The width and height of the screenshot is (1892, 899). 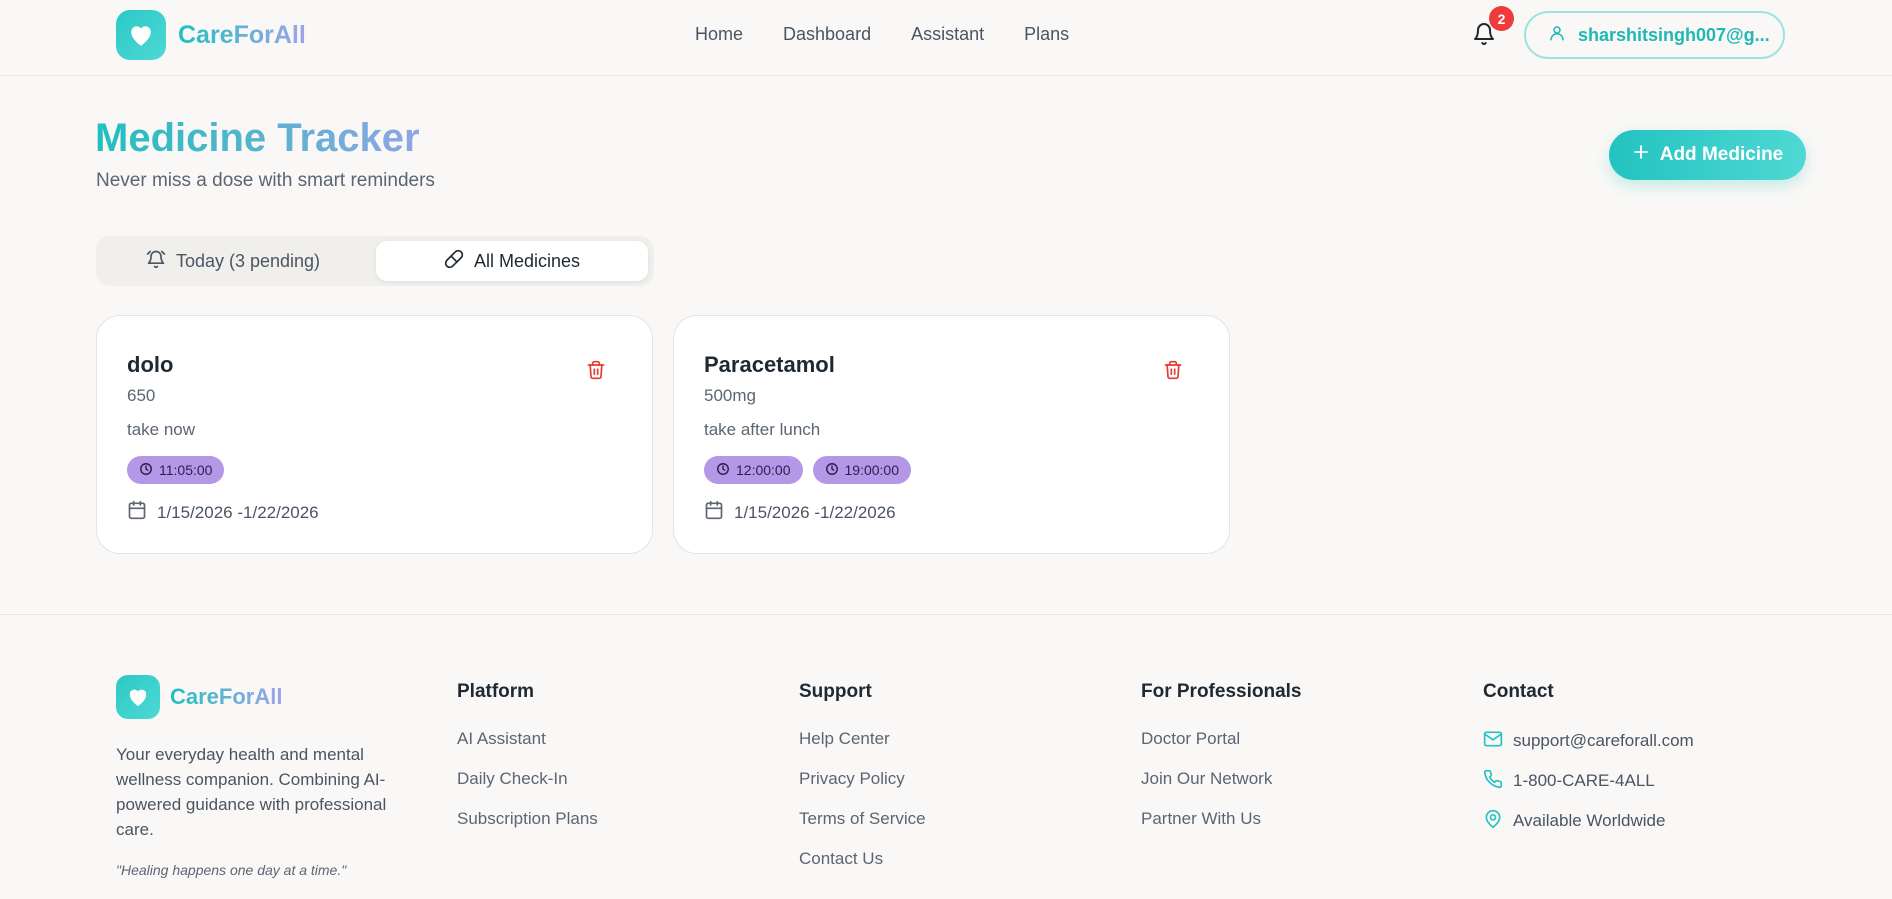 What do you see at coordinates (1501, 18) in the screenshot?
I see `notification-badge: 2` at bounding box center [1501, 18].